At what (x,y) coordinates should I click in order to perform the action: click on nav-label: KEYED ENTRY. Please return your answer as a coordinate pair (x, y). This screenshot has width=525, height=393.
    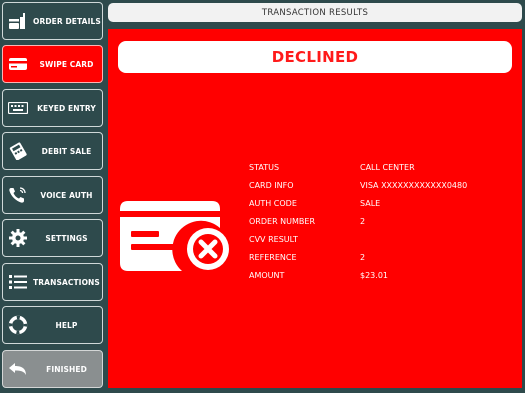
    Looking at the image, I should click on (66, 108).